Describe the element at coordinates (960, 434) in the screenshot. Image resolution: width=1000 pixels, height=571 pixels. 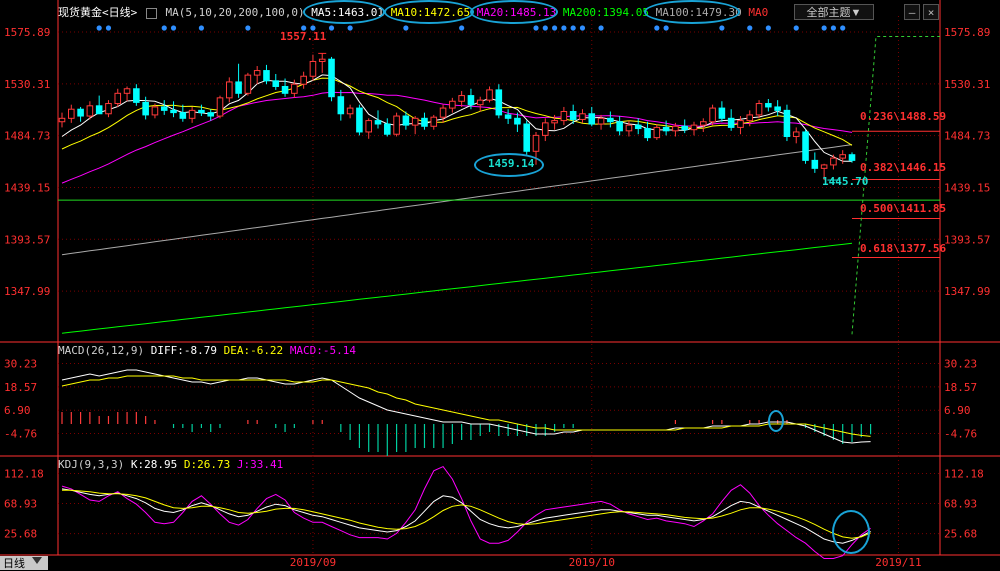
I see `y-tick-label-right: -4.76` at that location.